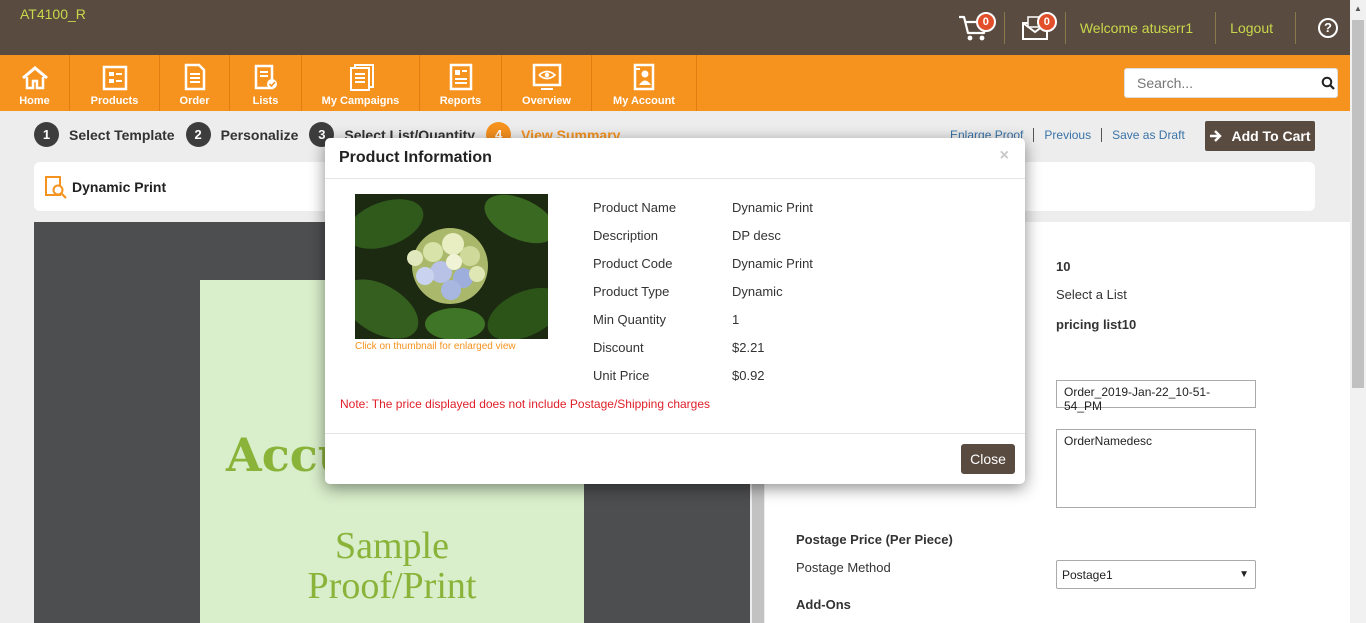  What do you see at coordinates (1358, 204) in the screenshot?
I see `scrollbar-thumb` at bounding box center [1358, 204].